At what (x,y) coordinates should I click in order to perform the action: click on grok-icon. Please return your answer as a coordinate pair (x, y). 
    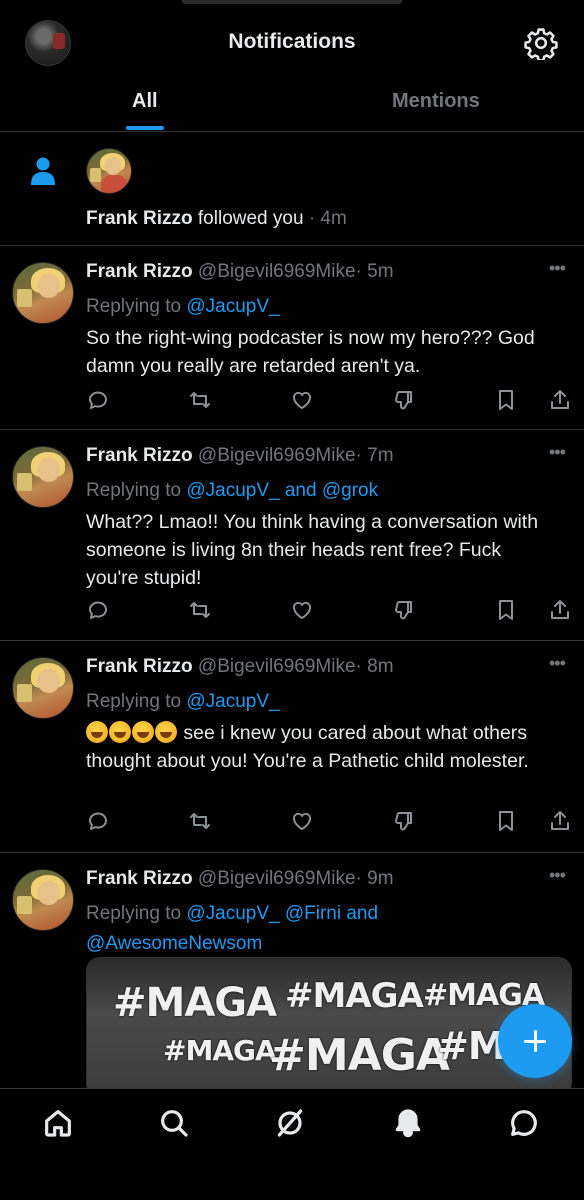
    Looking at the image, I should click on (291, 1124).